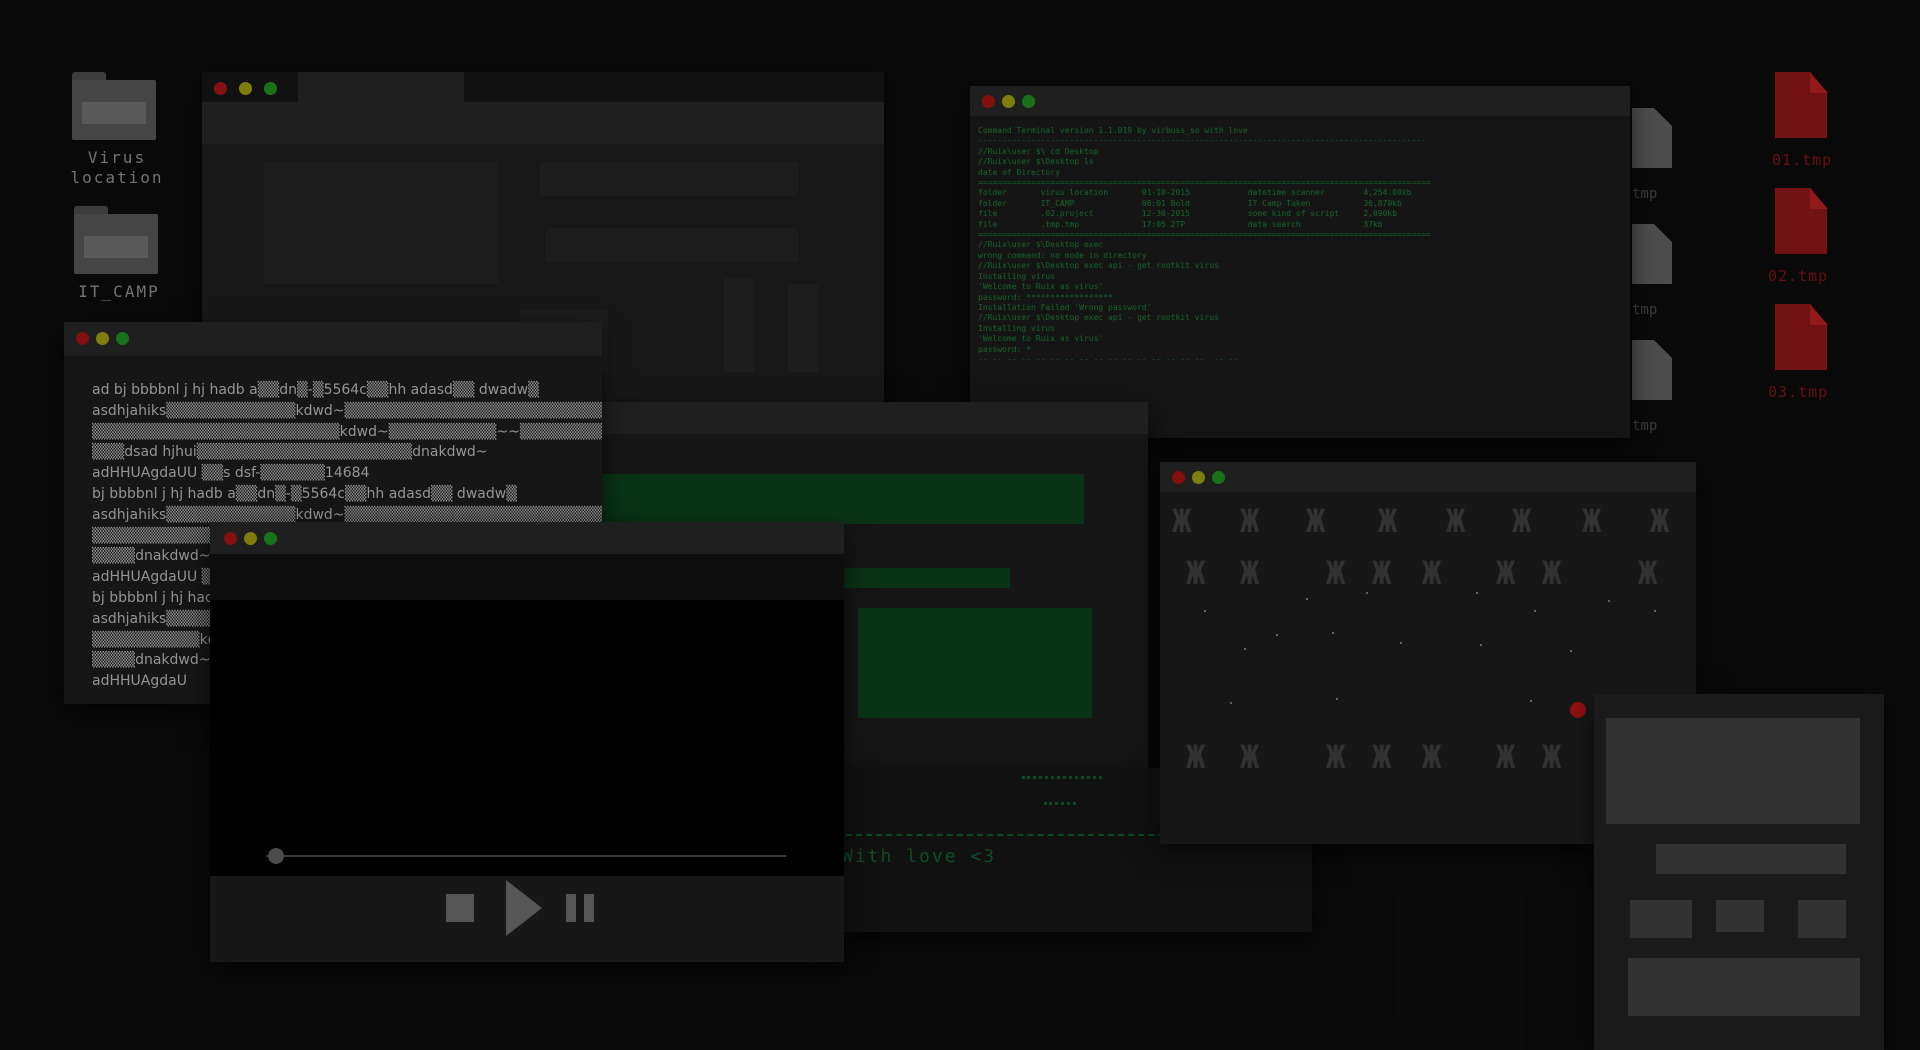  Describe the element at coordinates (1017, 328) in the screenshot. I see `terminal-line: Installing virus` at that location.